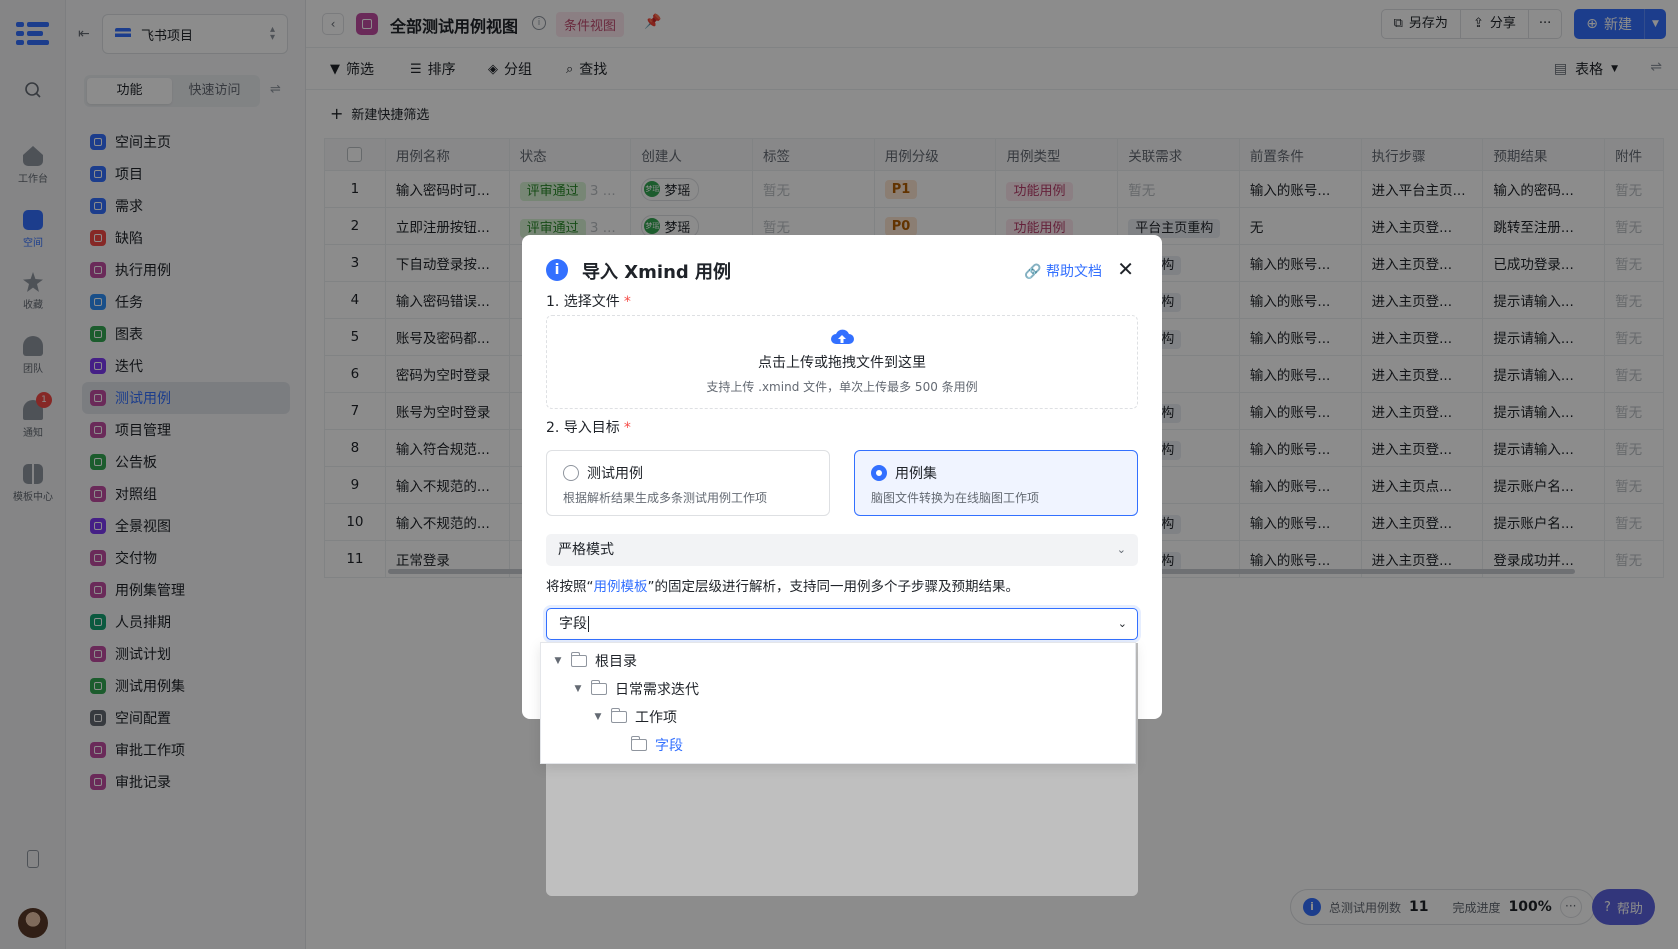  I want to click on tree-node: 字段, so click(838, 745).